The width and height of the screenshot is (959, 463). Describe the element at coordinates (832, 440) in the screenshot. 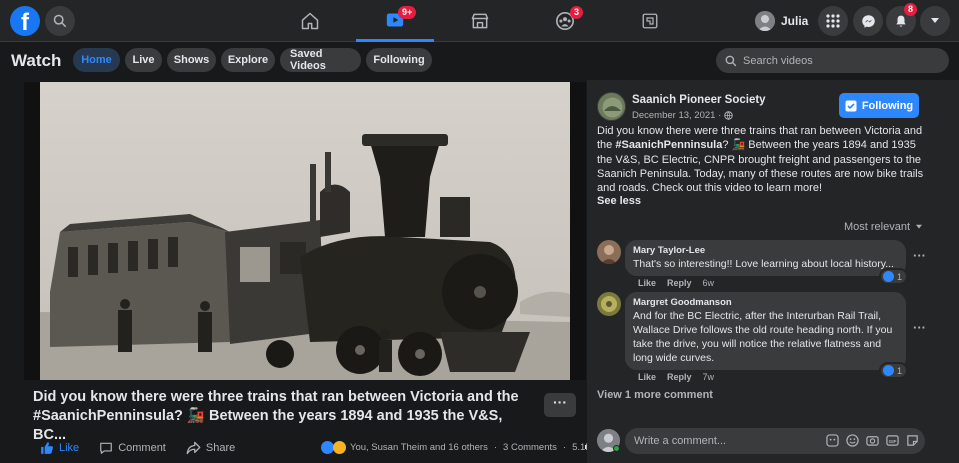

I see `avatar-sticker-icon` at that location.